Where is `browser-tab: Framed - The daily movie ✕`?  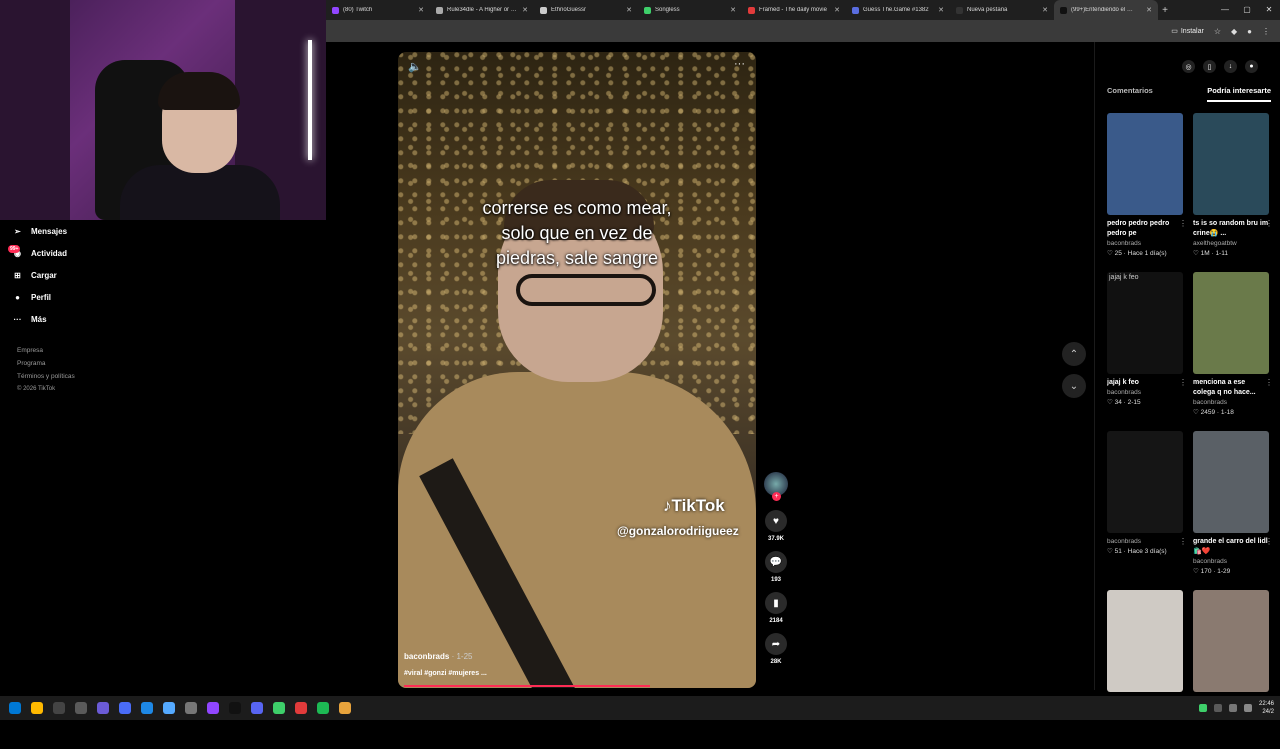 browser-tab: Framed - The daily movie ✕ is located at coordinates (794, 10).